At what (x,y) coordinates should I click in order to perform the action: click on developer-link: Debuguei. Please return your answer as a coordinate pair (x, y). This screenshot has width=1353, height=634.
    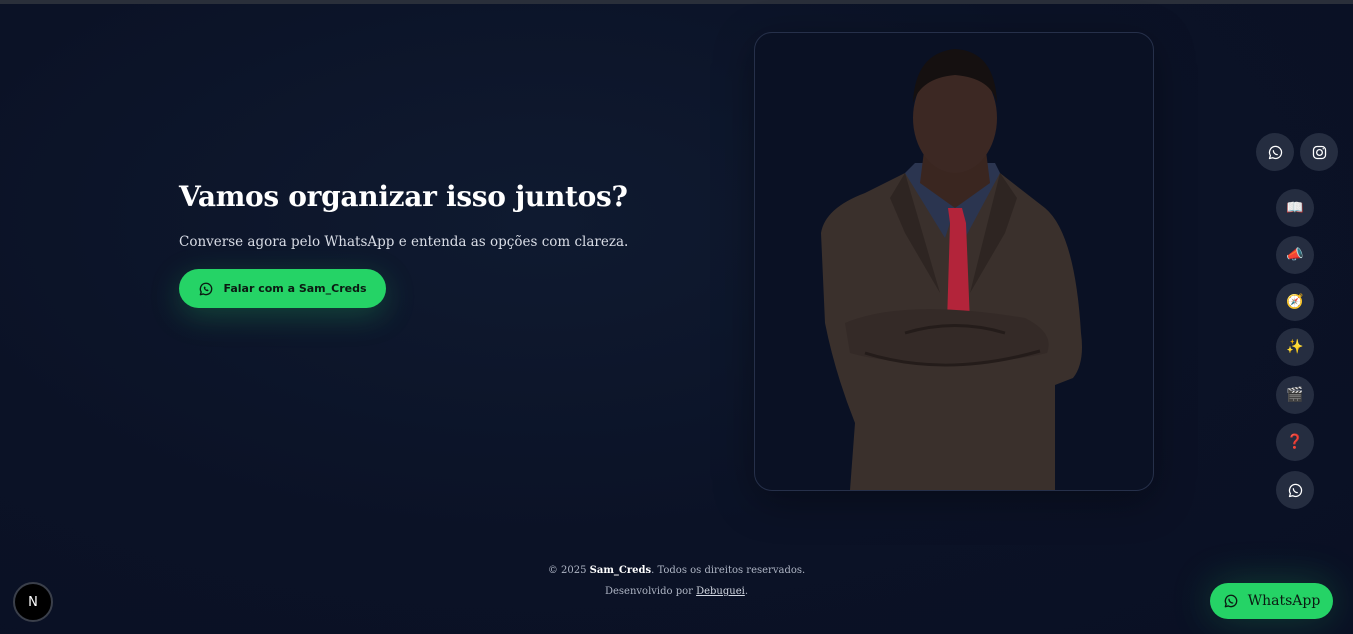
    Looking at the image, I should click on (720, 591).